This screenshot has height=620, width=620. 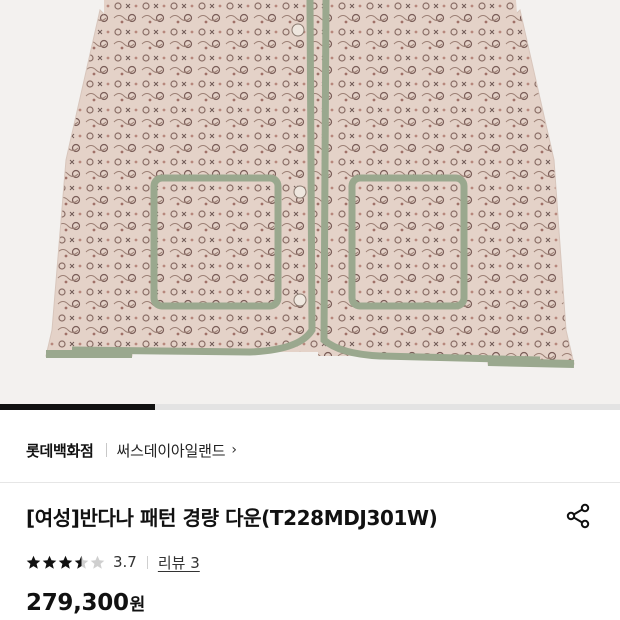 I want to click on brand-name-link: 롯데백화점, so click(x=60, y=450).